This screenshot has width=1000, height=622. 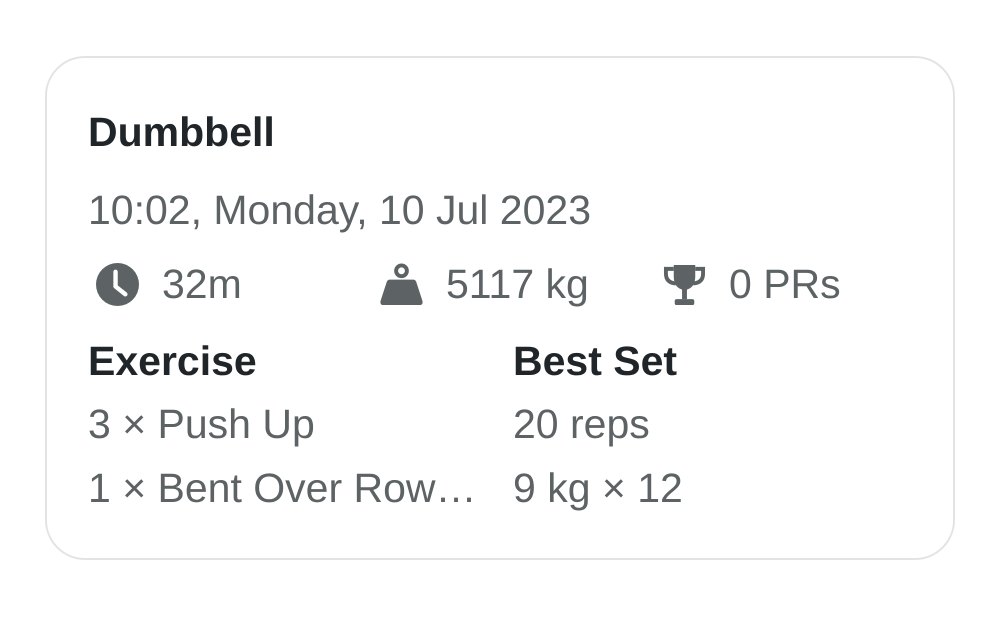 I want to click on duration-text: 32m, so click(x=202, y=284).